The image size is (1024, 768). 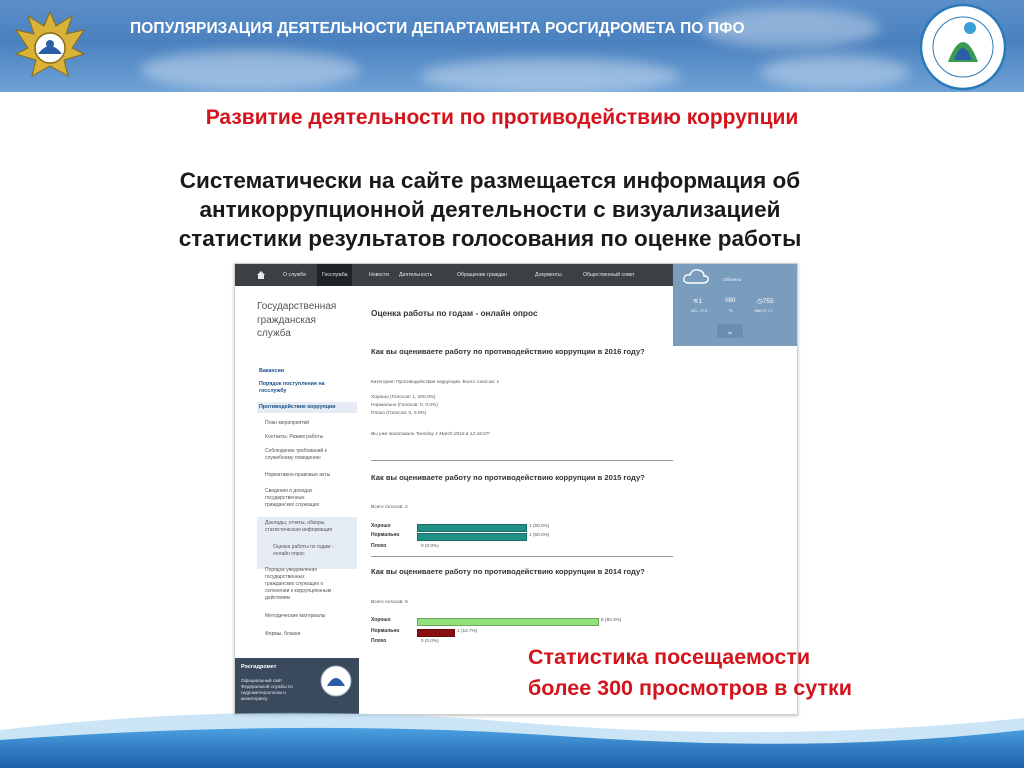 What do you see at coordinates (311, 458) in the screenshot?
I see `sidebar-subitem: служебному поведению` at bounding box center [311, 458].